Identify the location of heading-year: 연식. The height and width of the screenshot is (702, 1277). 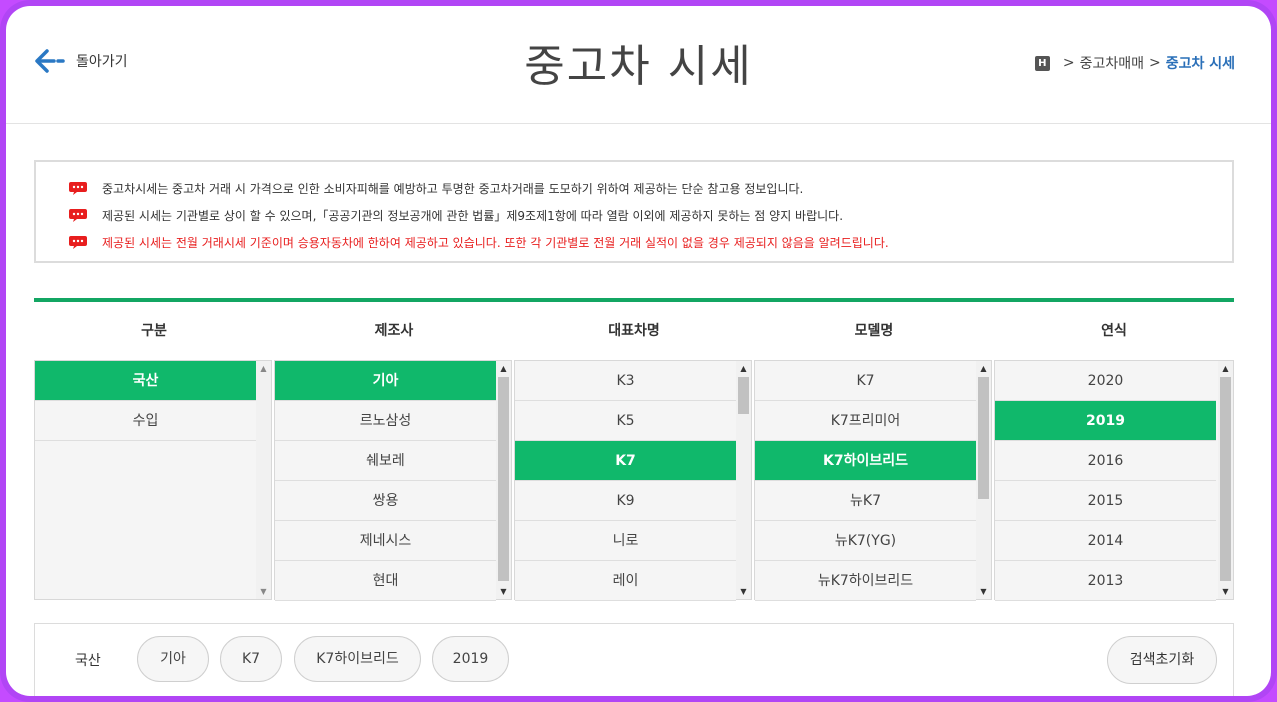
(1114, 331).